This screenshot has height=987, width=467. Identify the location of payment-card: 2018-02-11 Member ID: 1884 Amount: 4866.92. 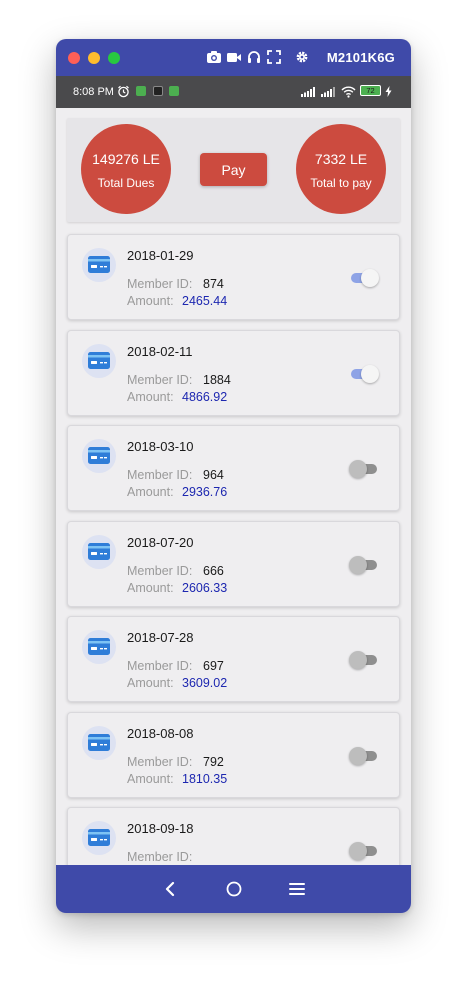
(233, 372).